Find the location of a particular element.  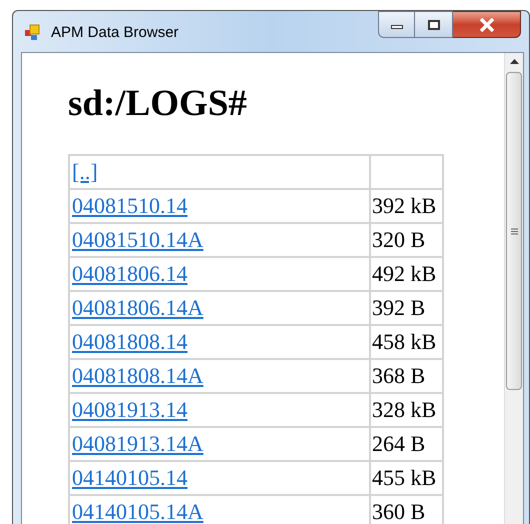

scrollbar-thumb is located at coordinates (514, 231).